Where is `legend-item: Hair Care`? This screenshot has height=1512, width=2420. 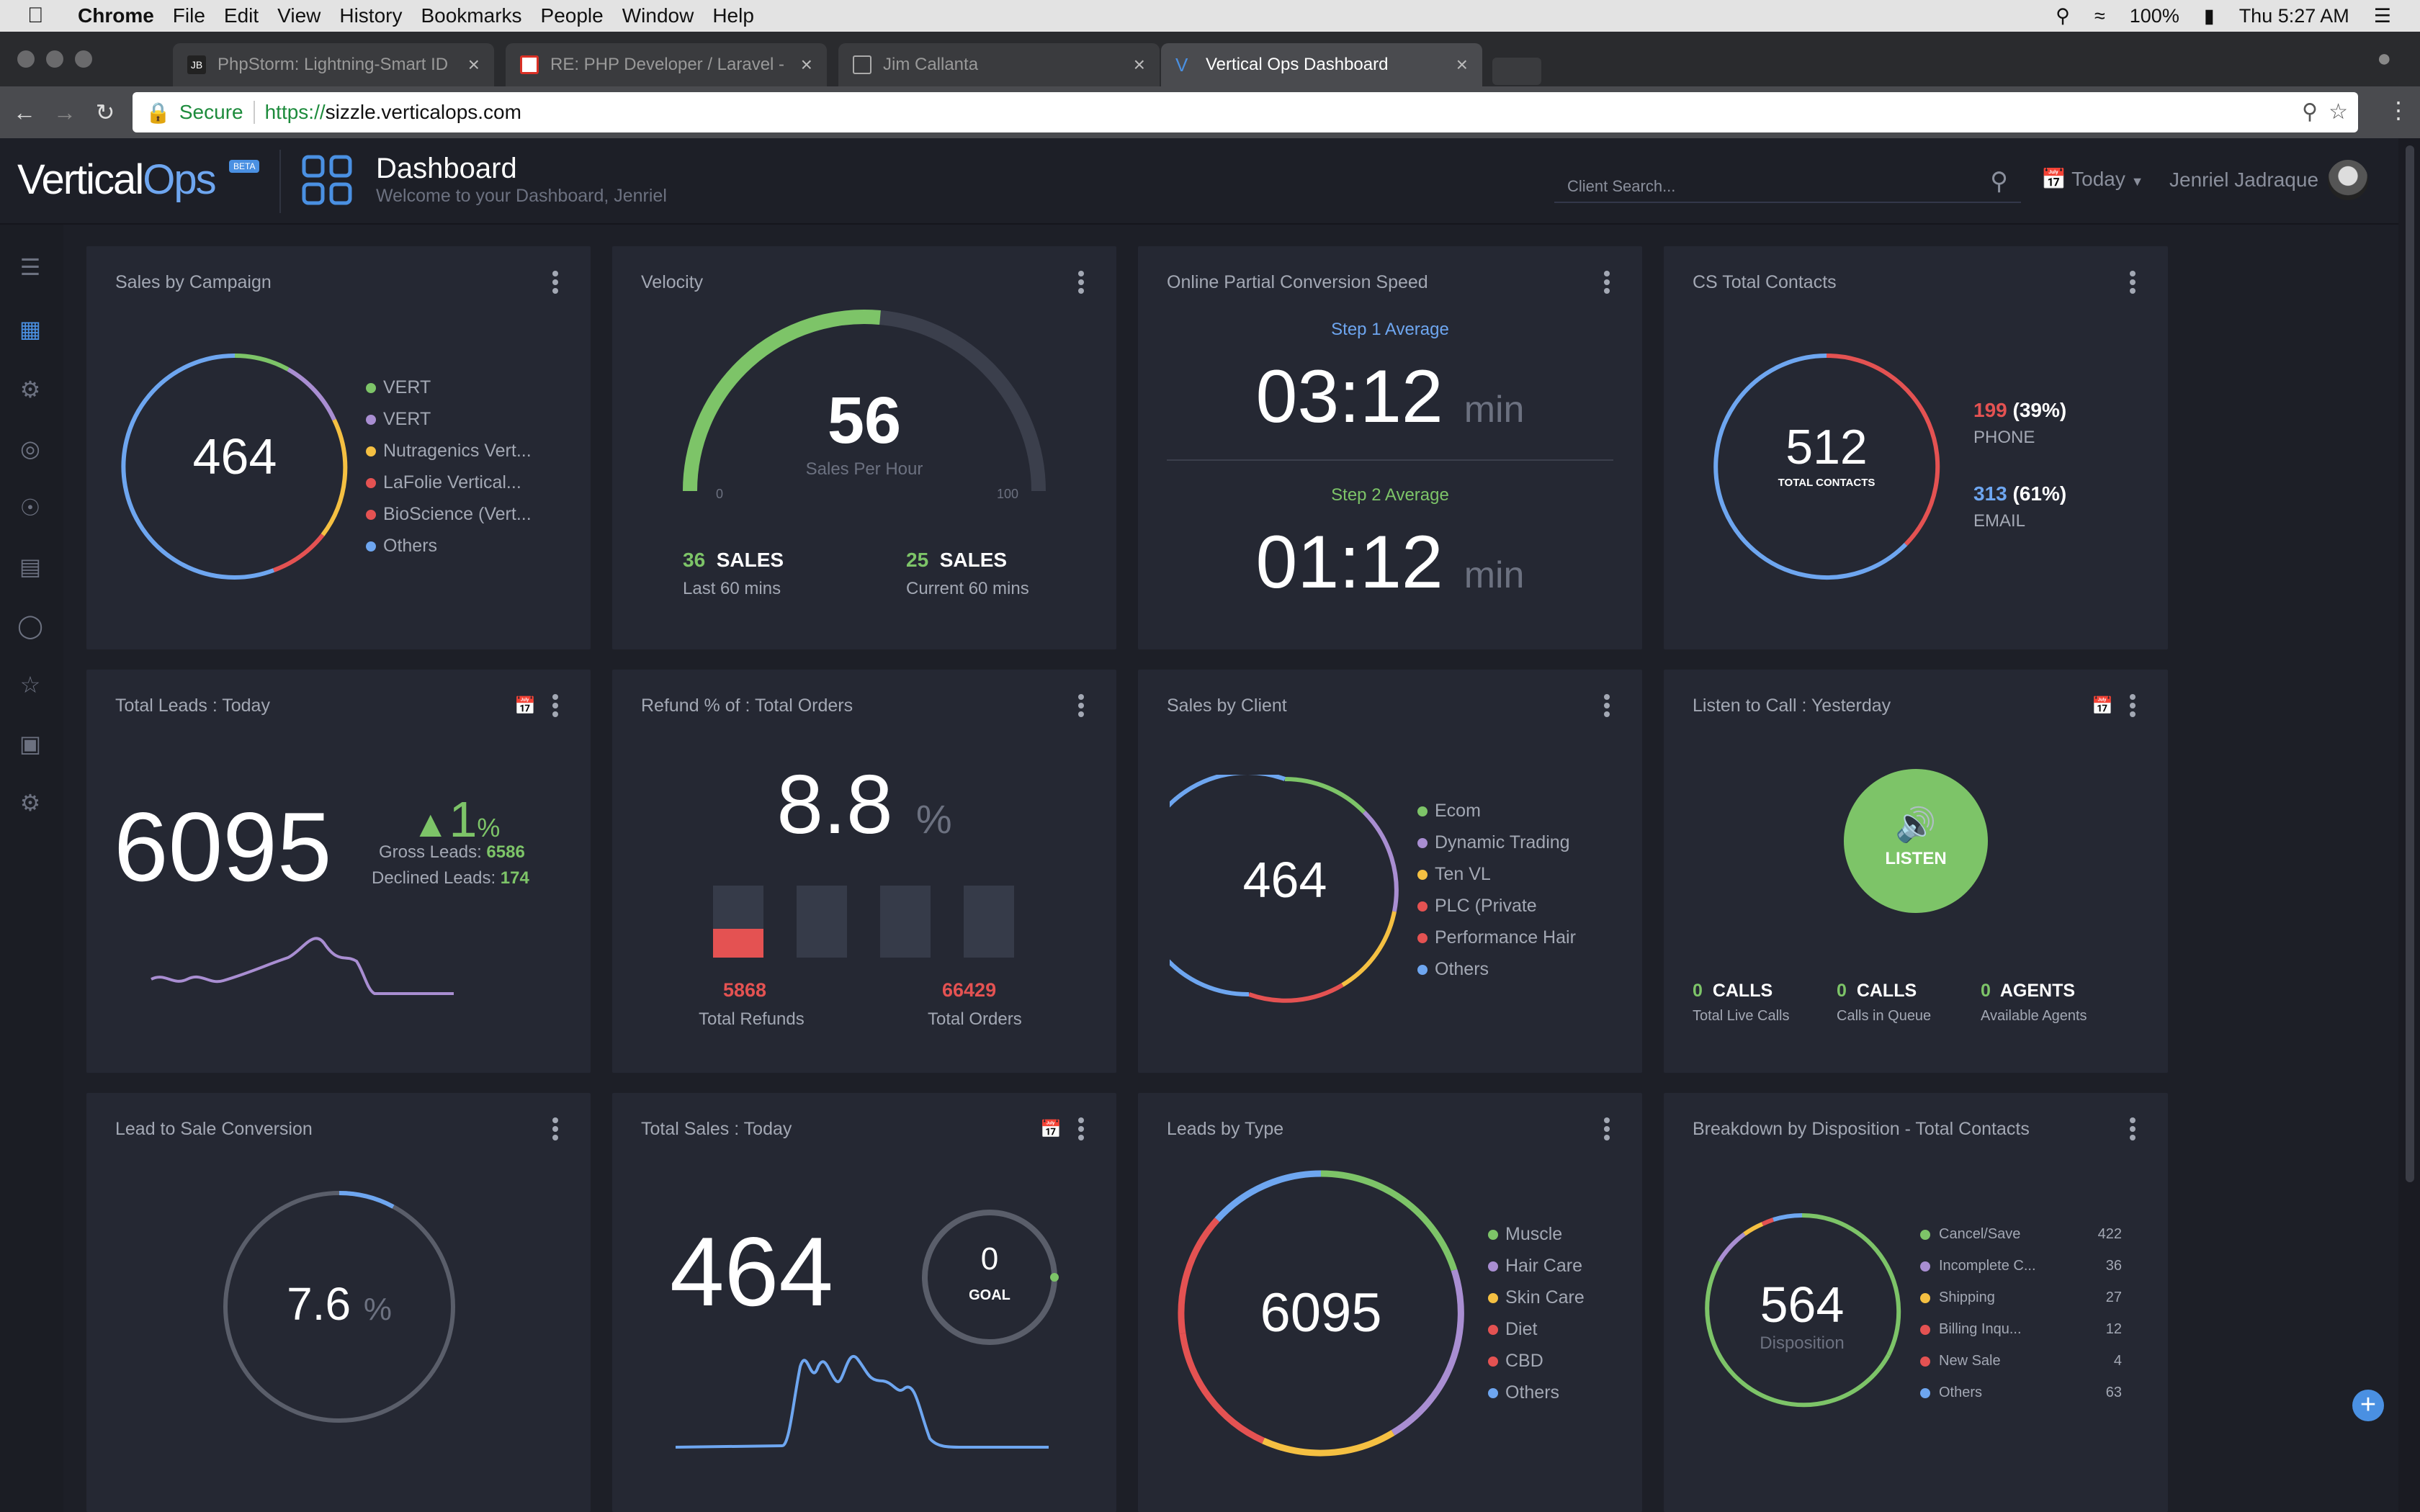
legend-item: Hair Care is located at coordinates (1537, 1266).